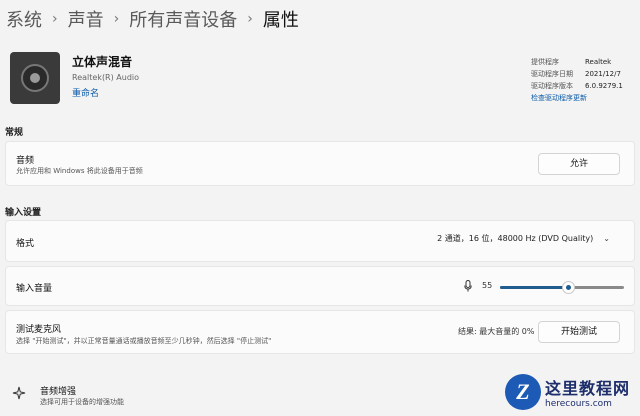 The height and width of the screenshot is (416, 640). What do you see at coordinates (487, 285) in the screenshot?
I see `input-volume-value: 55` at bounding box center [487, 285].